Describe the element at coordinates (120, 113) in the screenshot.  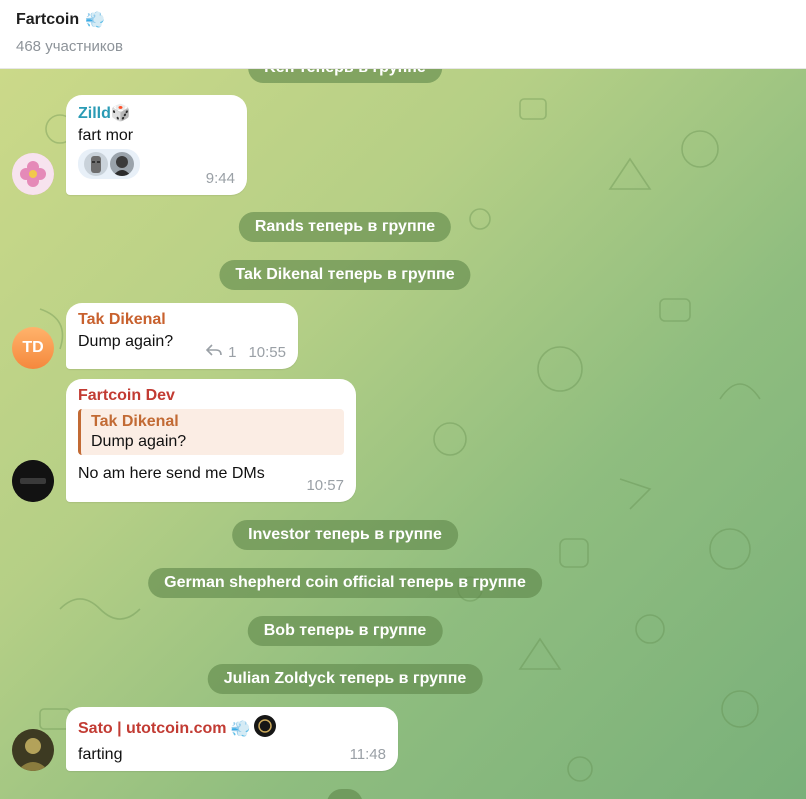
I see `dice-emoji-icon: 🎲` at that location.